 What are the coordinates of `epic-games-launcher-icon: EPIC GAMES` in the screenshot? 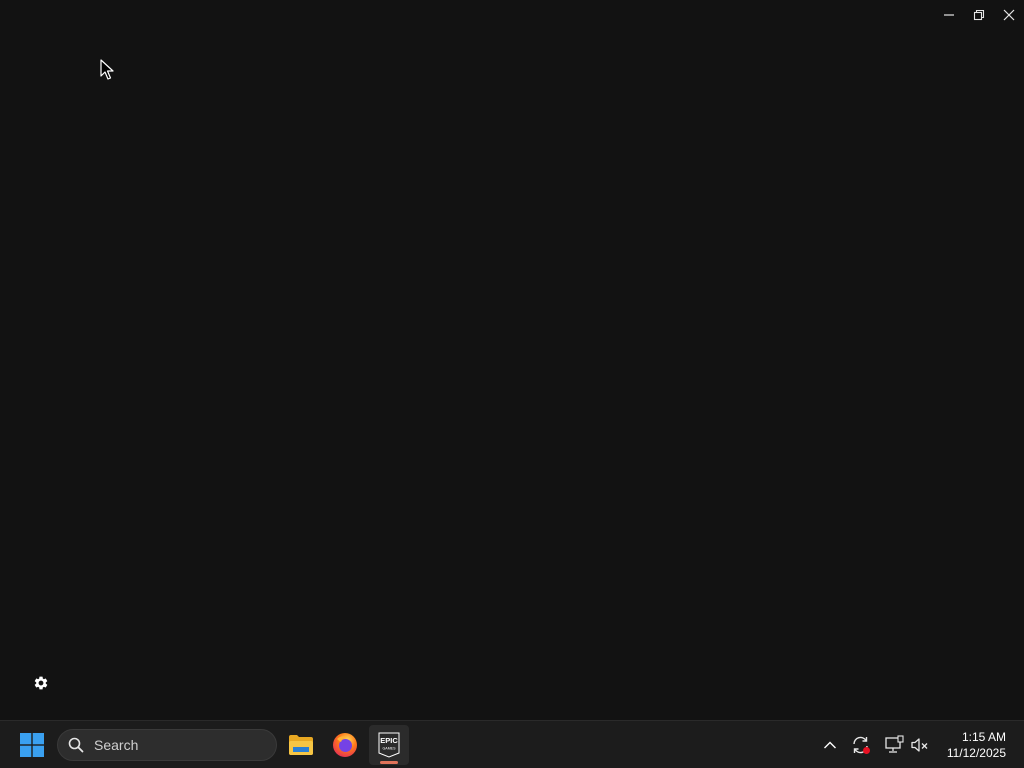 It's located at (389, 745).